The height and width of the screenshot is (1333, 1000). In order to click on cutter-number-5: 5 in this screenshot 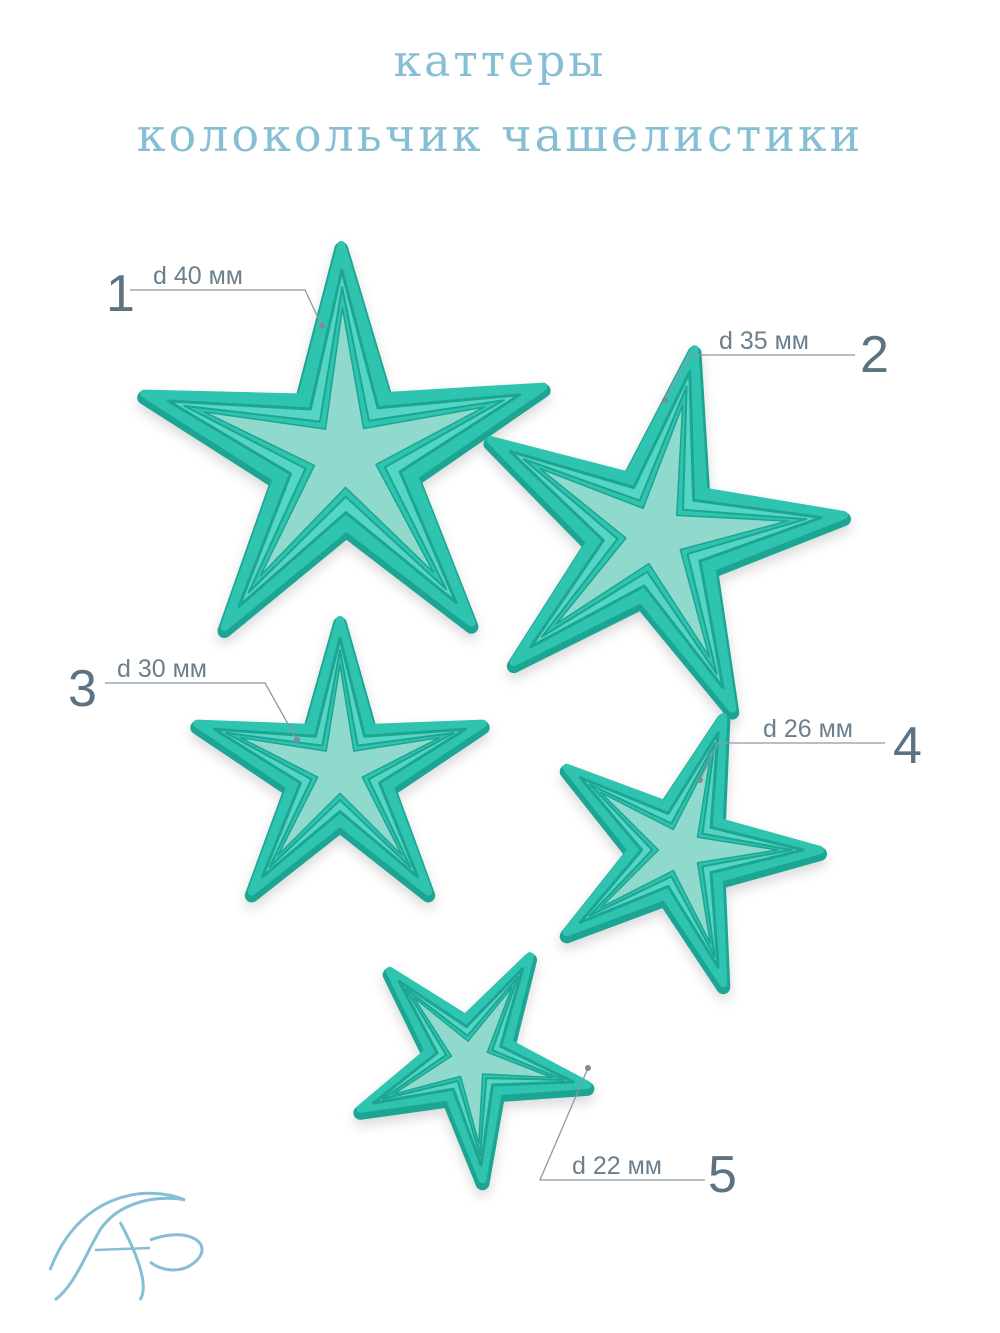, I will do `click(722, 1175)`.